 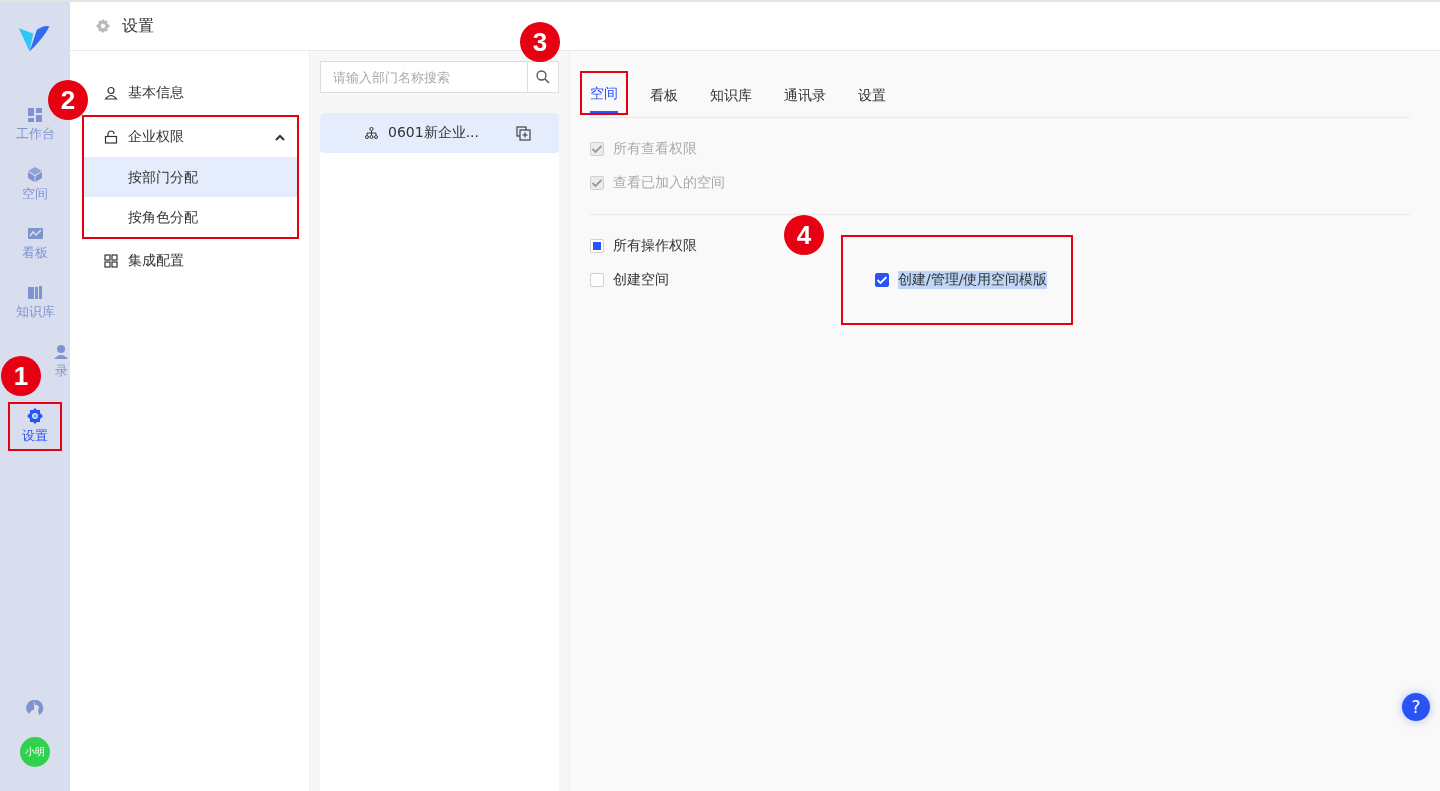 What do you see at coordinates (669, 183) in the screenshot?
I see `option-label: 查看已加入的空间` at bounding box center [669, 183].